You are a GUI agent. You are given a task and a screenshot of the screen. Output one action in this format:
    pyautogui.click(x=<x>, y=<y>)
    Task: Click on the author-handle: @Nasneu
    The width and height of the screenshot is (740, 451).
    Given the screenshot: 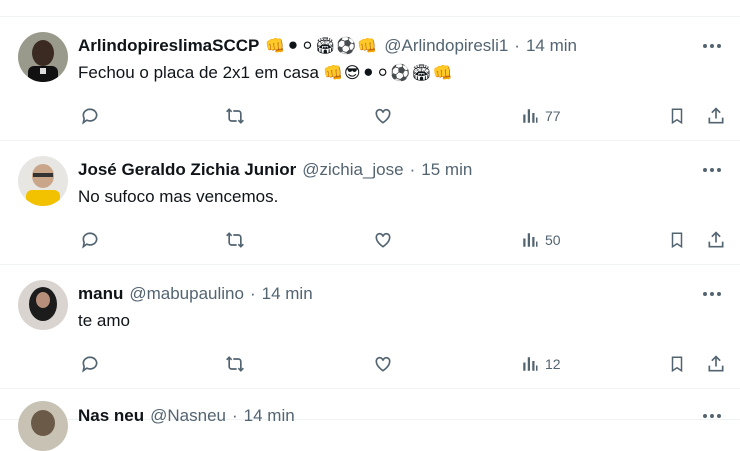 What is the action you would take?
    pyautogui.click(x=188, y=416)
    